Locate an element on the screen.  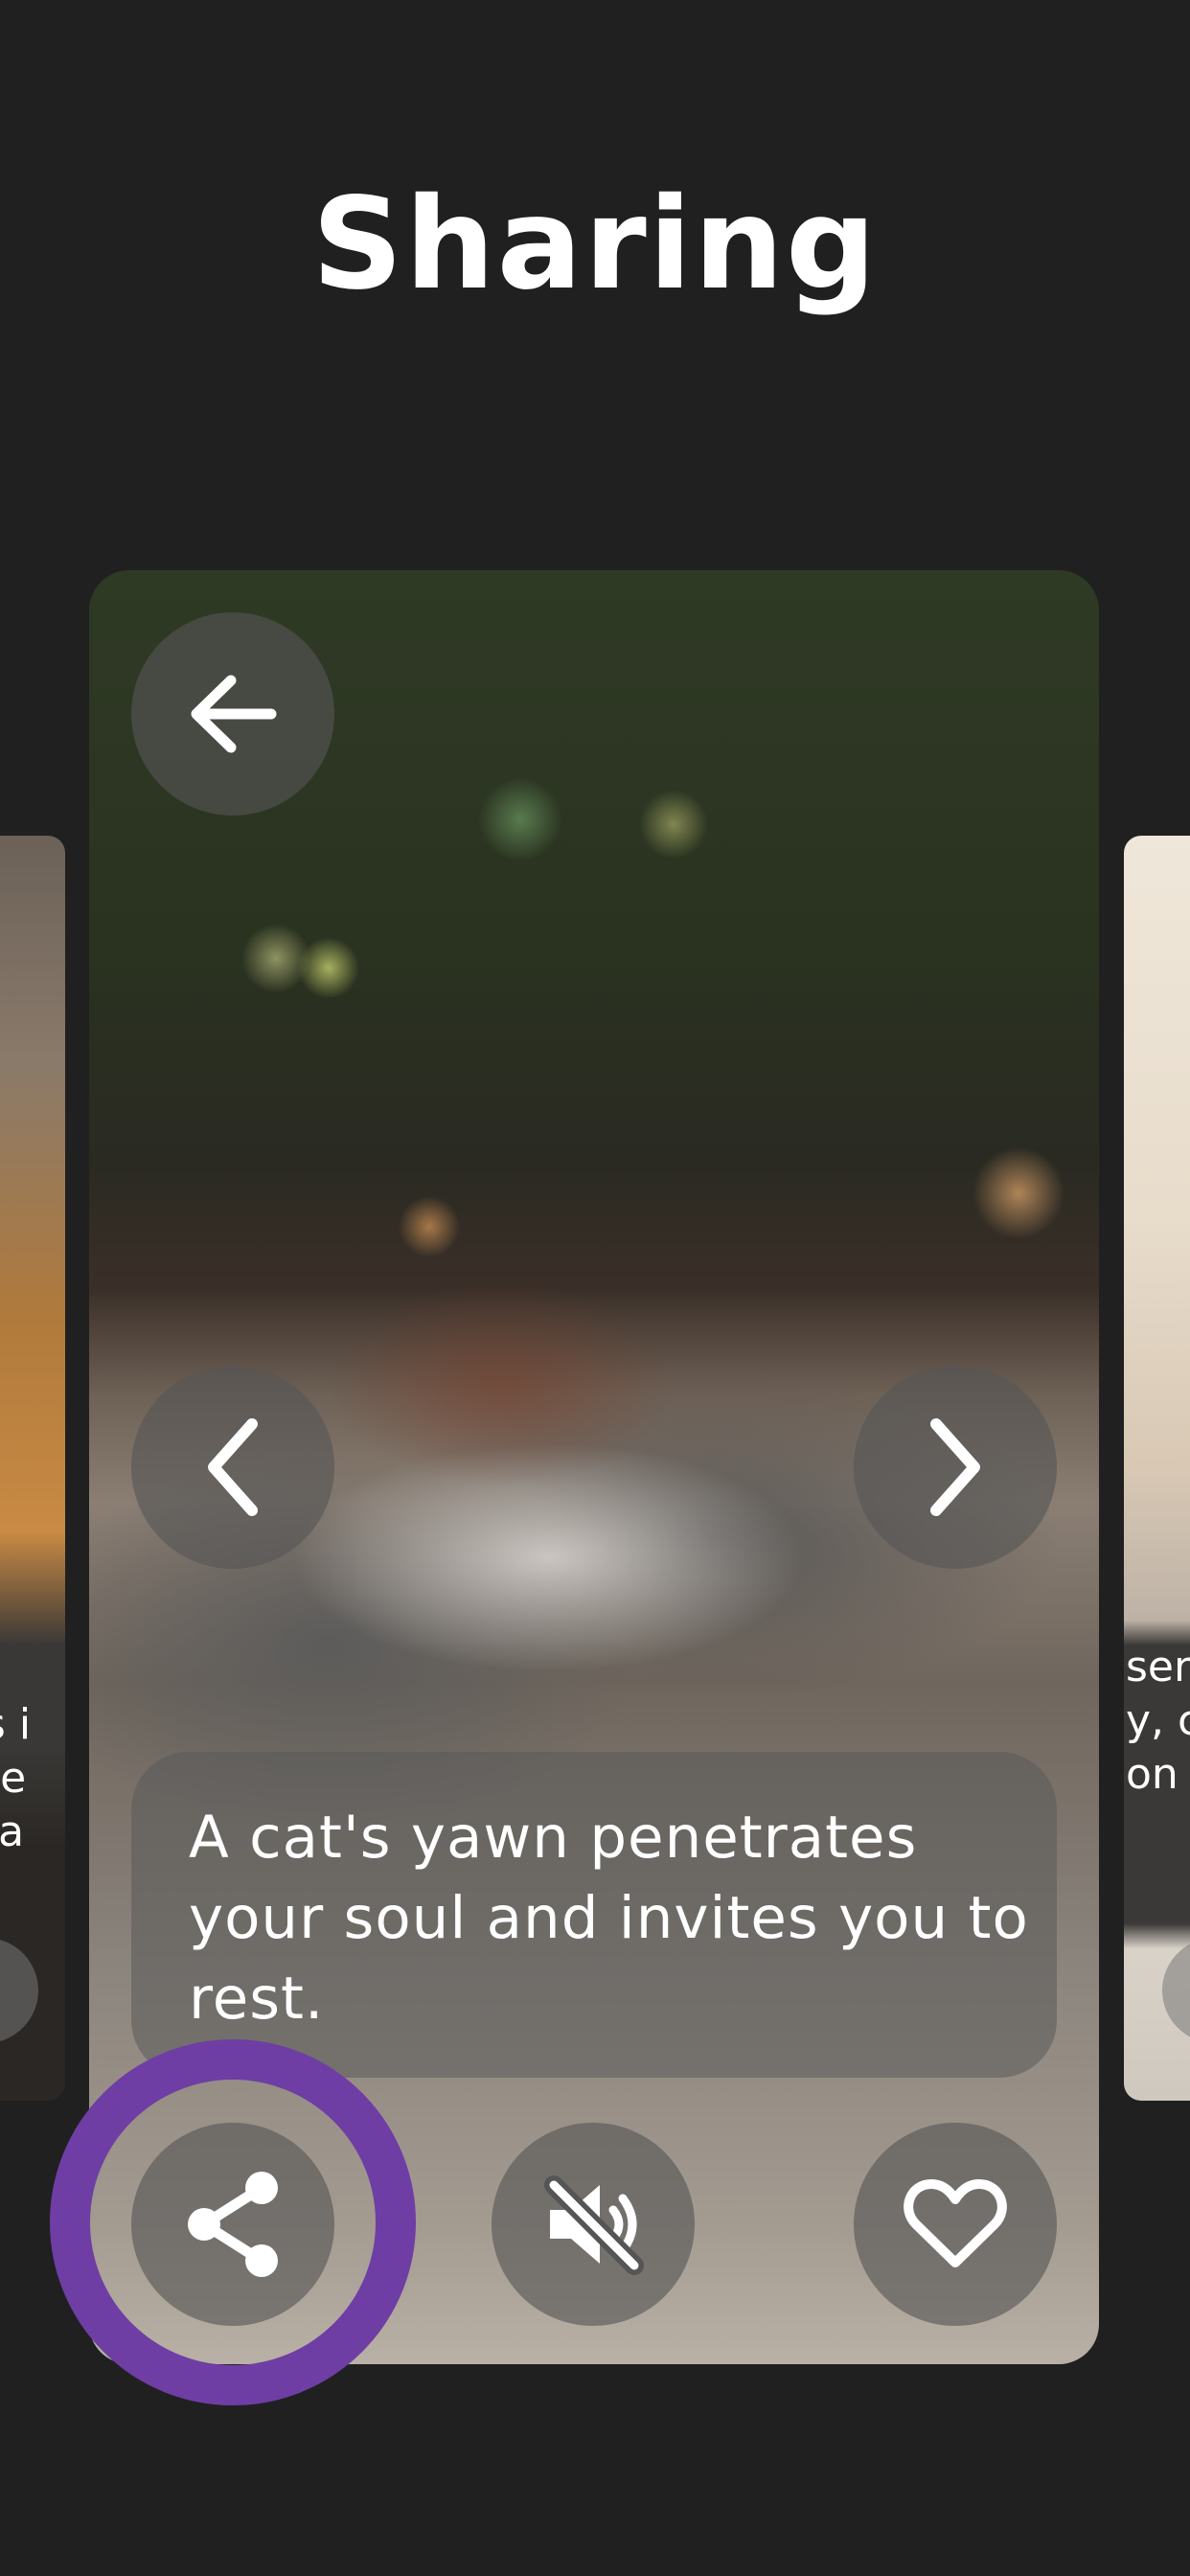
heart-icon is located at coordinates (956, 2224).